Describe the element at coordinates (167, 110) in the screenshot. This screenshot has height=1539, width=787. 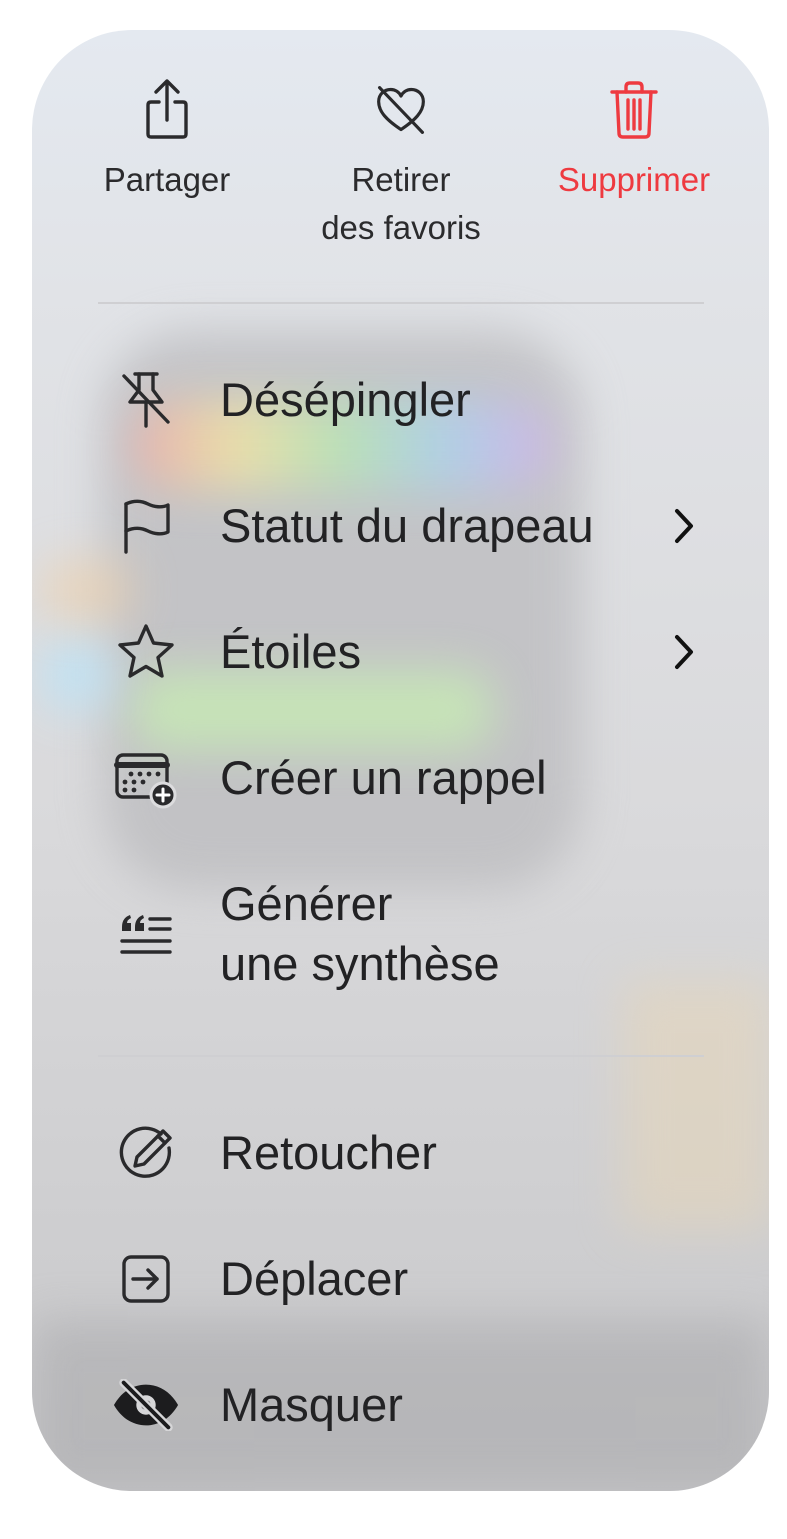
I see `share-icon` at that location.